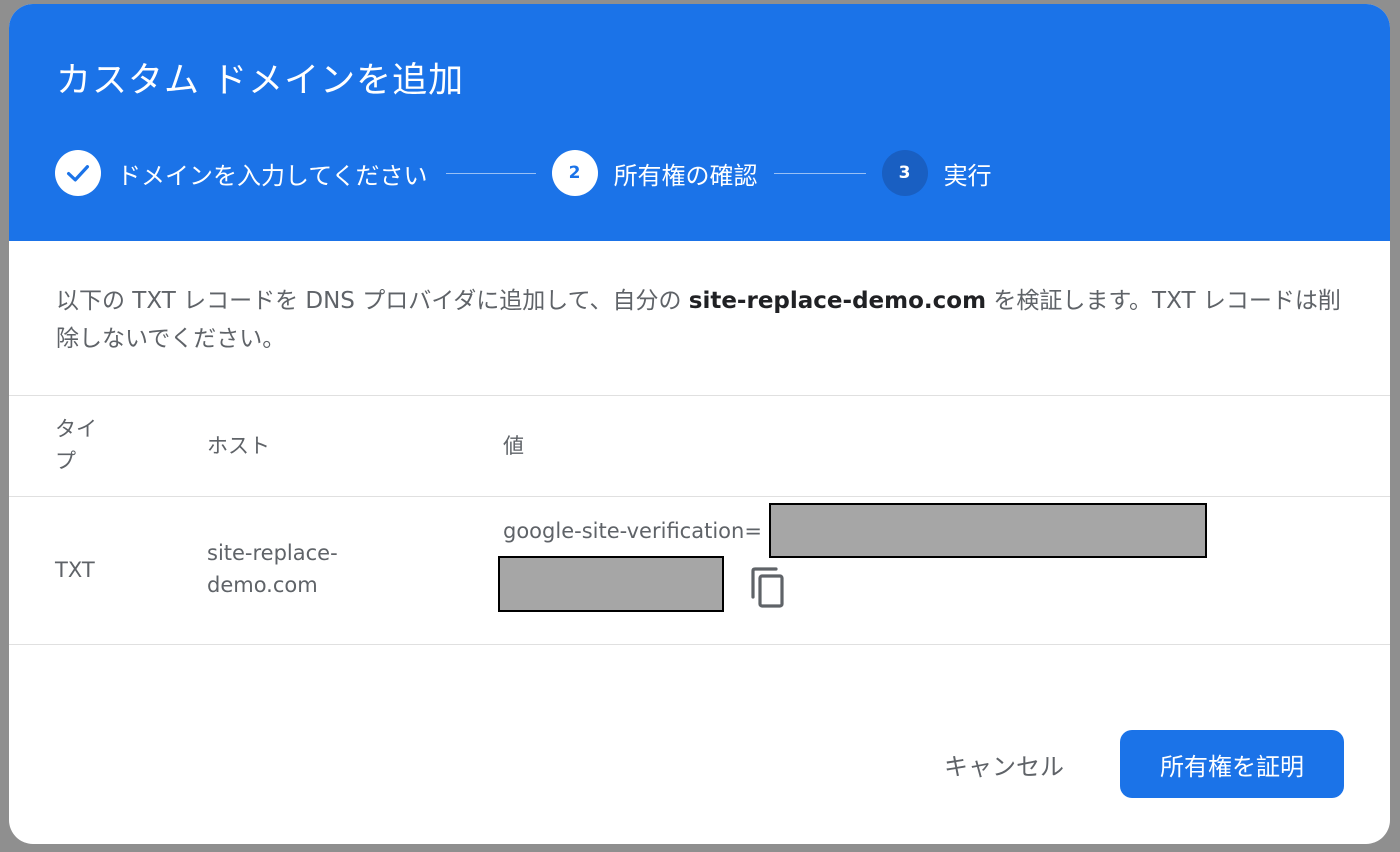  I want to click on step-2-label: 所有権の確認, so click(685, 175).